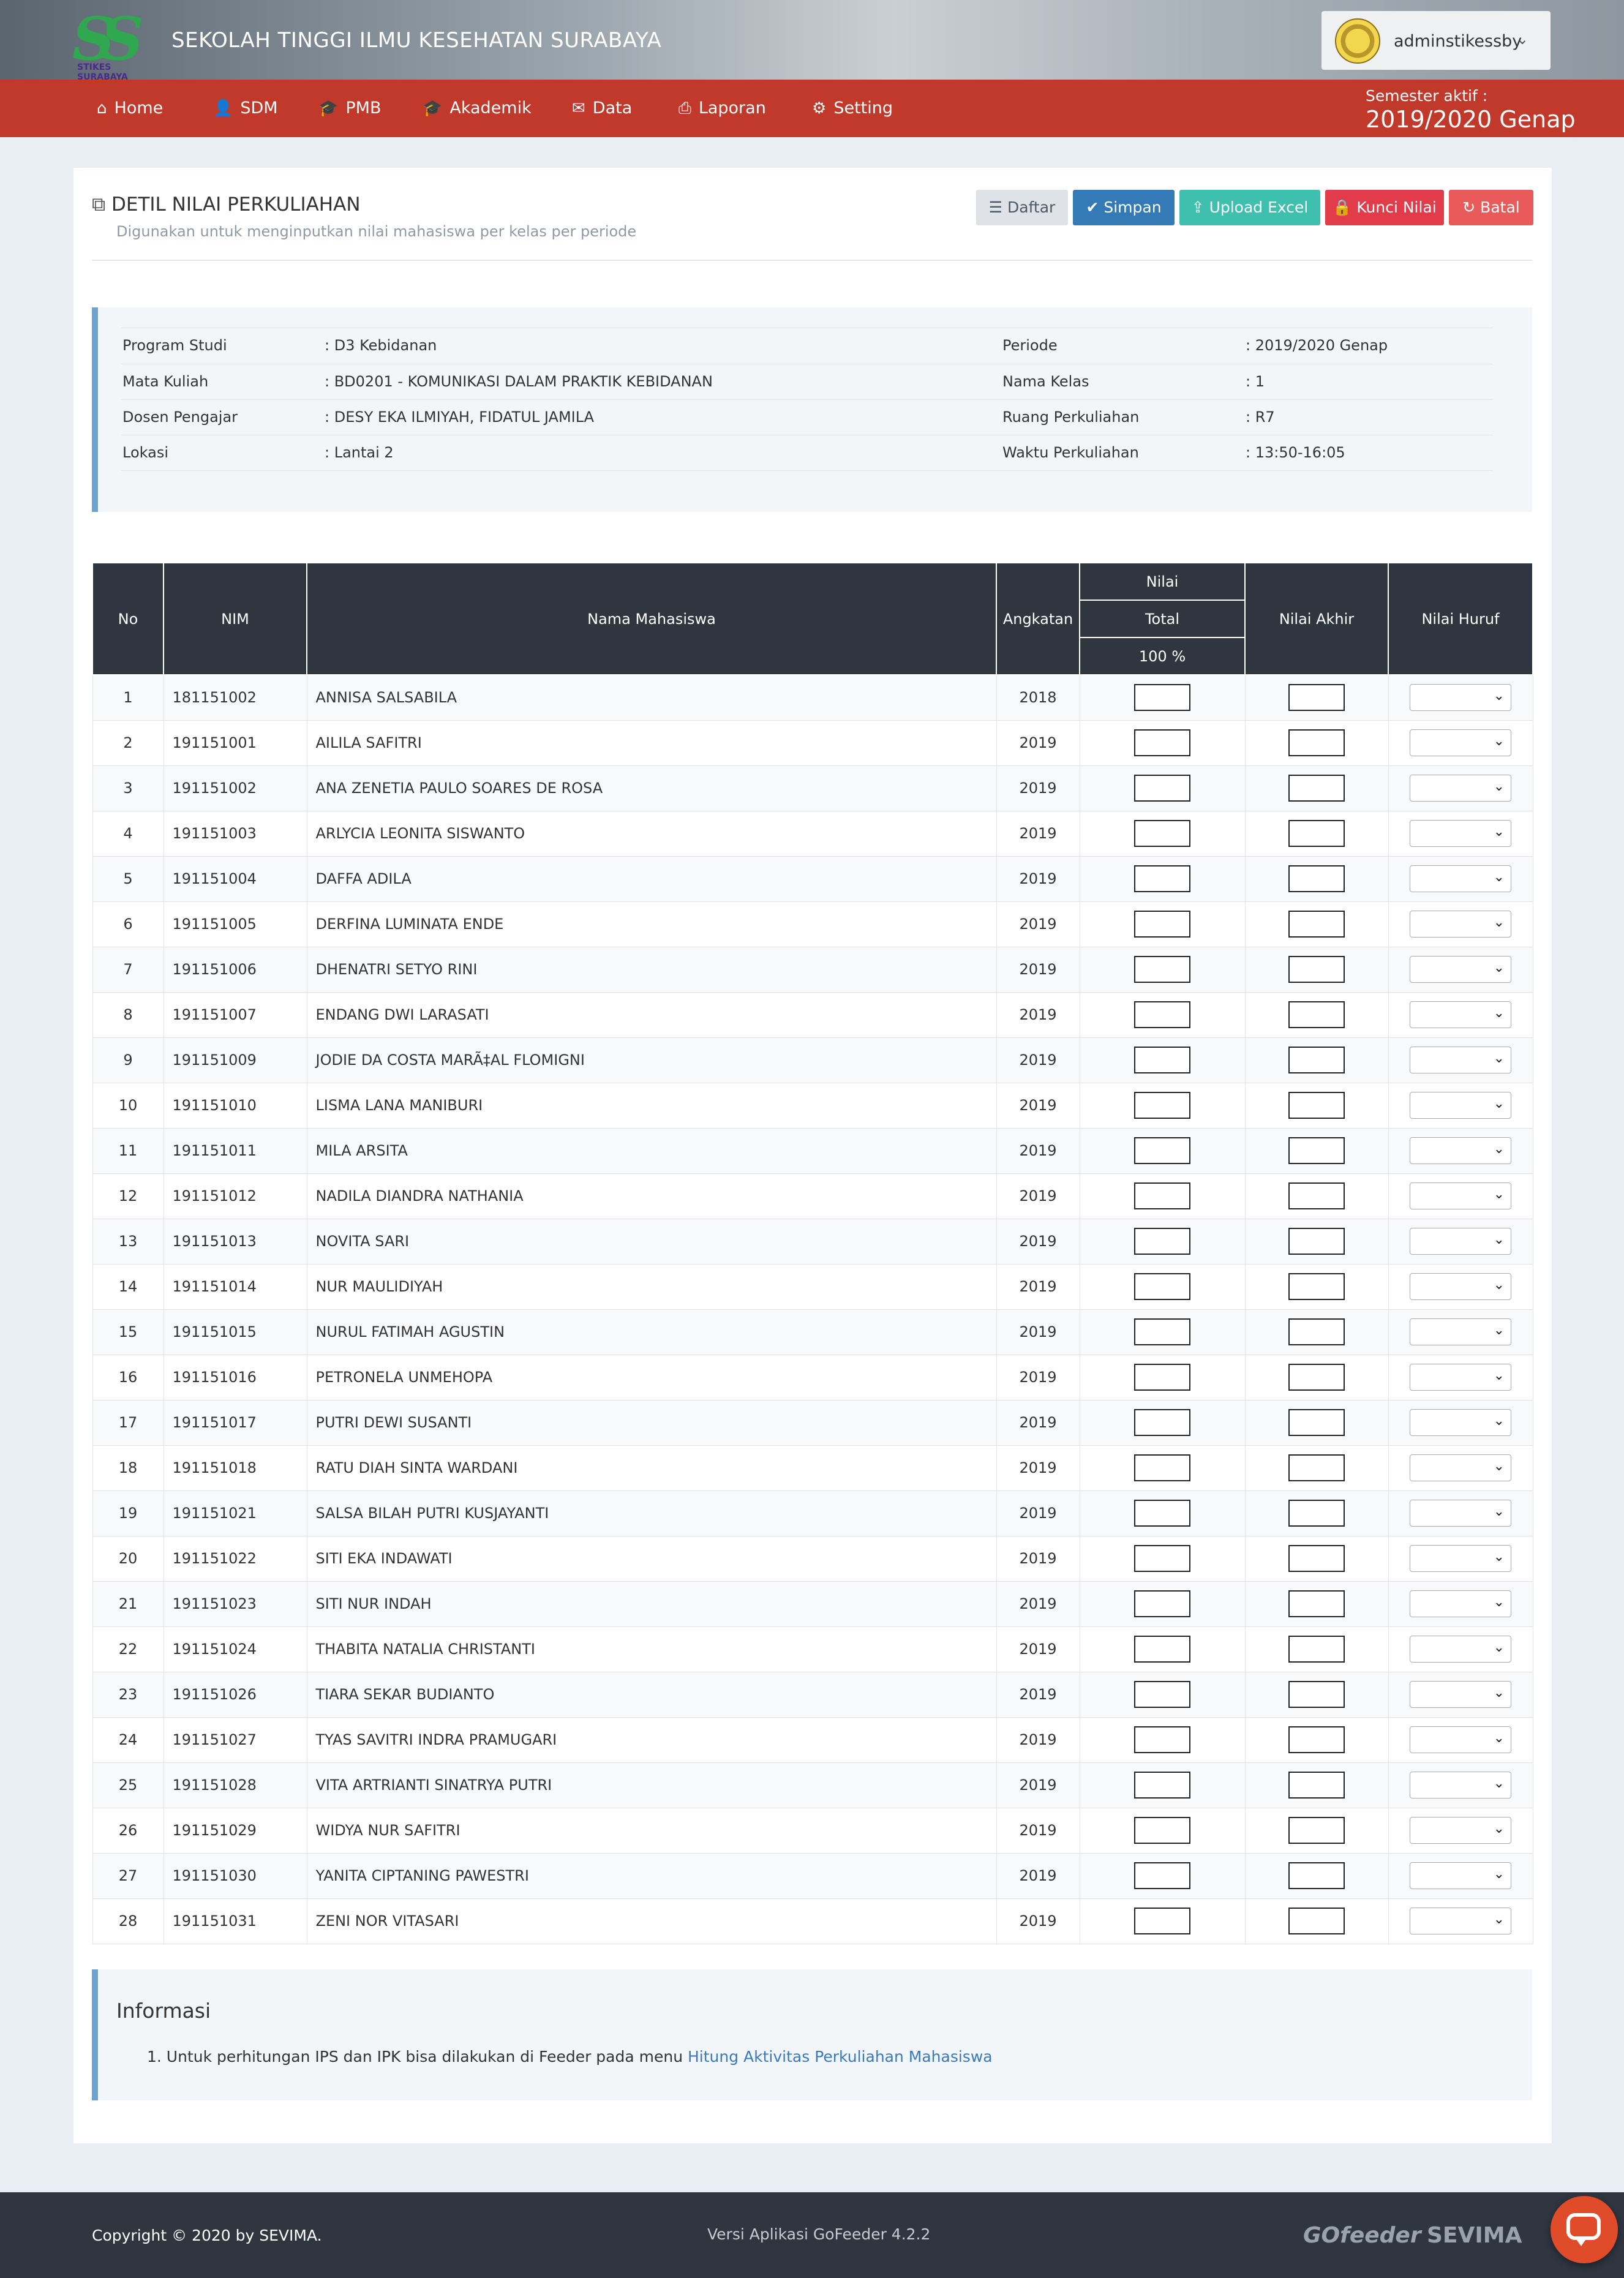 This screenshot has width=1624, height=2278. I want to click on chat-button, so click(1584, 2229).